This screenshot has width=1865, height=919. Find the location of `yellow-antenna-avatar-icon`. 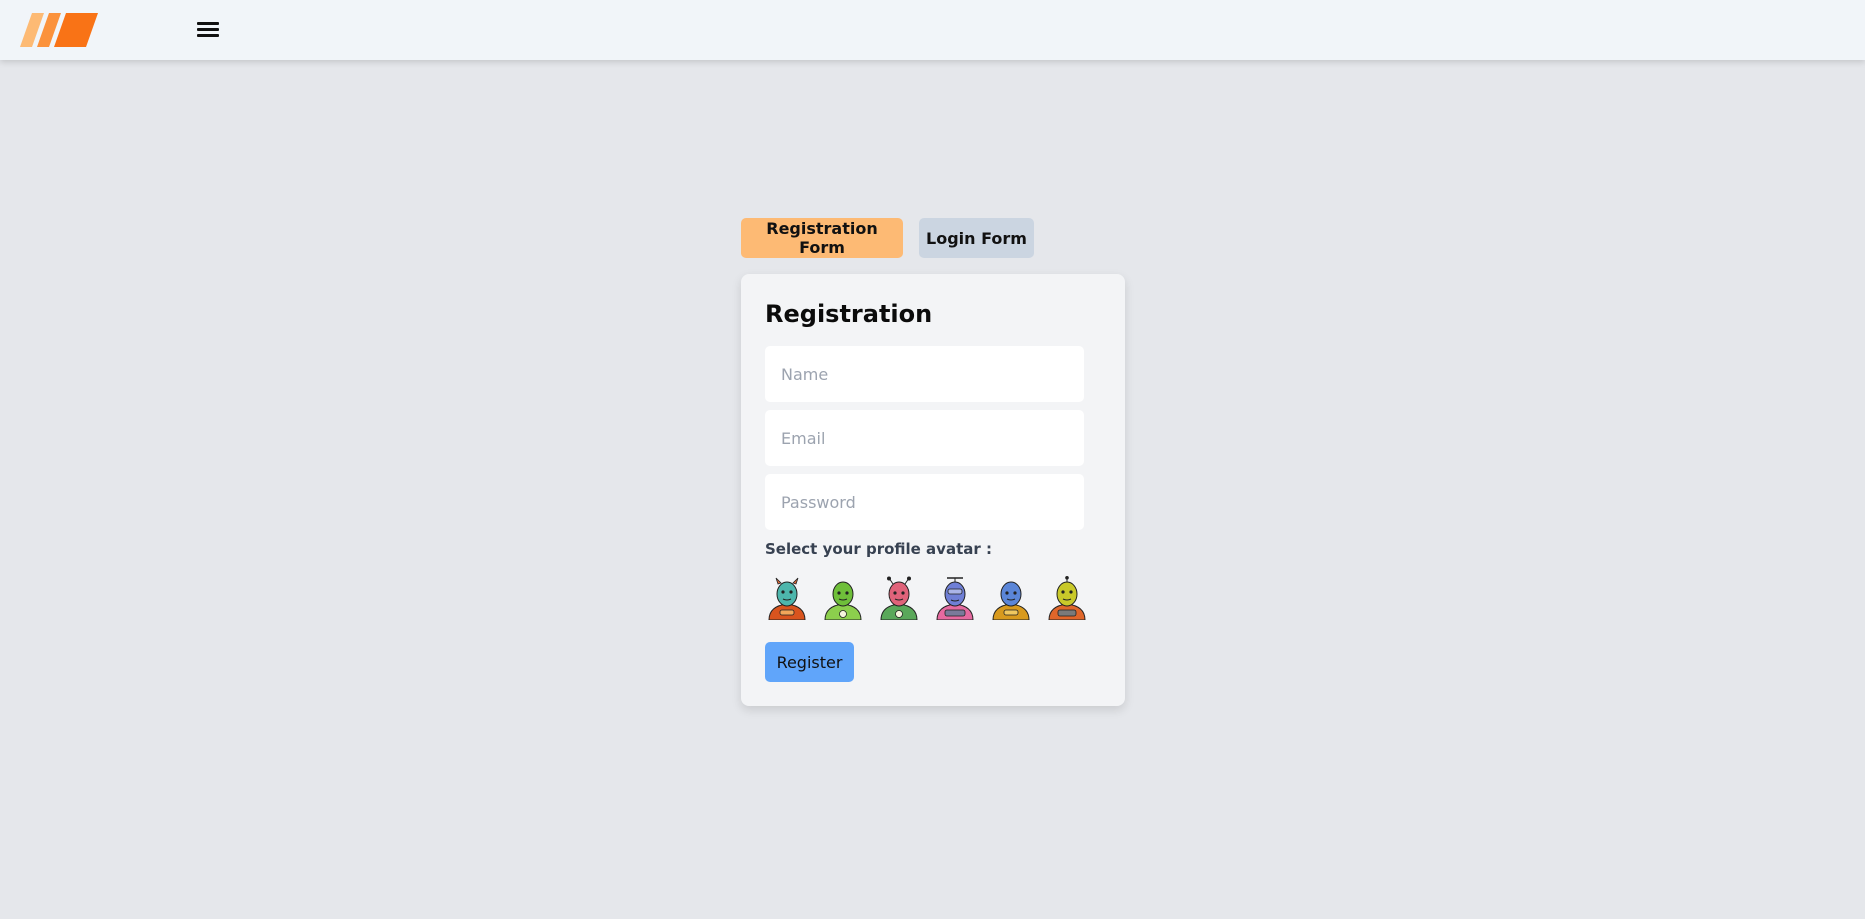

yellow-antenna-avatar-icon is located at coordinates (1067, 598).